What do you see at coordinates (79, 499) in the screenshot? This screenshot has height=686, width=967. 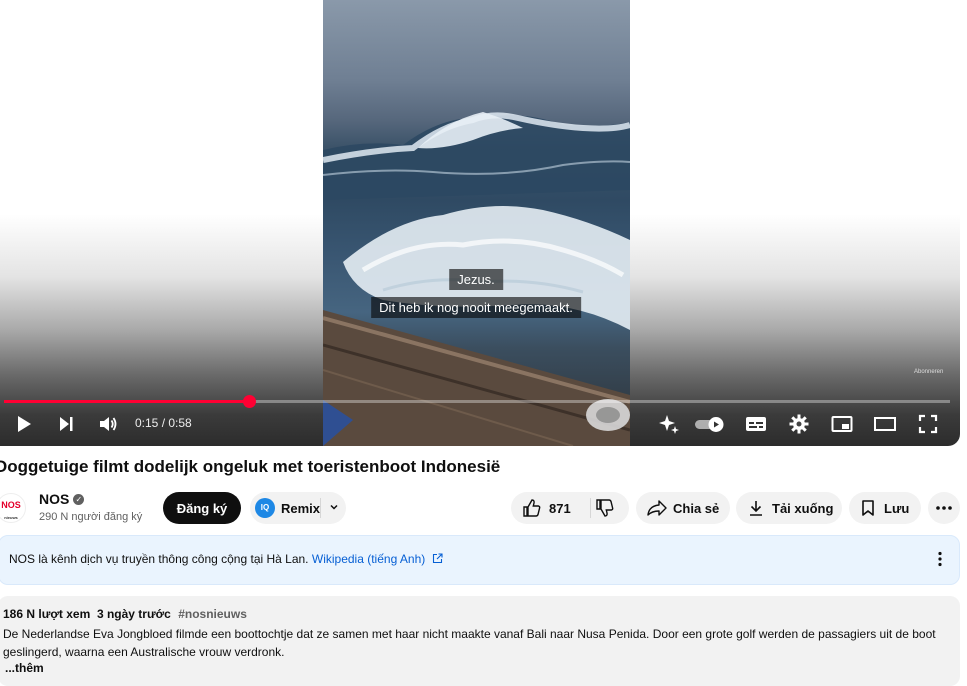 I see `verified-check-icon: ✓` at bounding box center [79, 499].